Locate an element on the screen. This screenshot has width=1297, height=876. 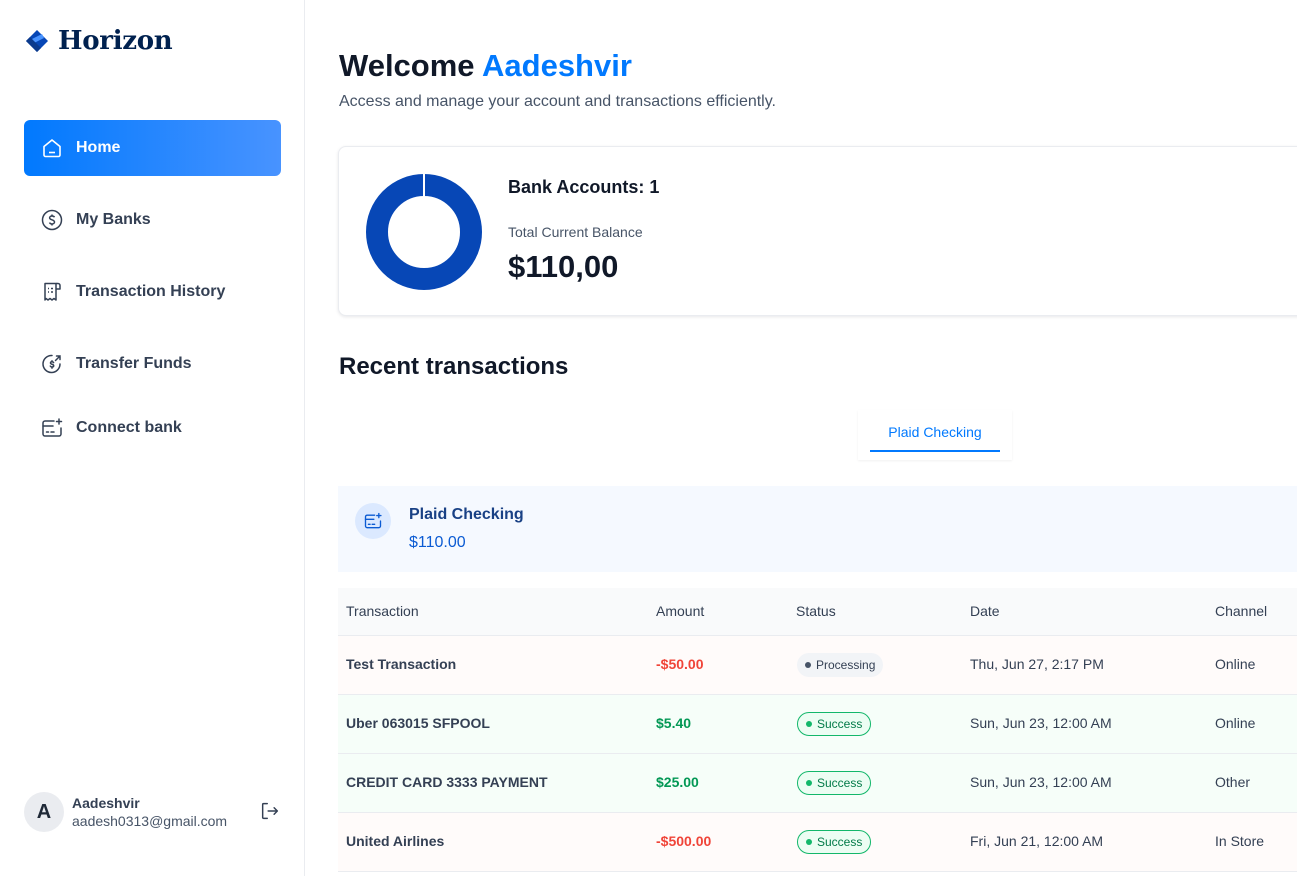
avatar: A is located at coordinates (44, 812).